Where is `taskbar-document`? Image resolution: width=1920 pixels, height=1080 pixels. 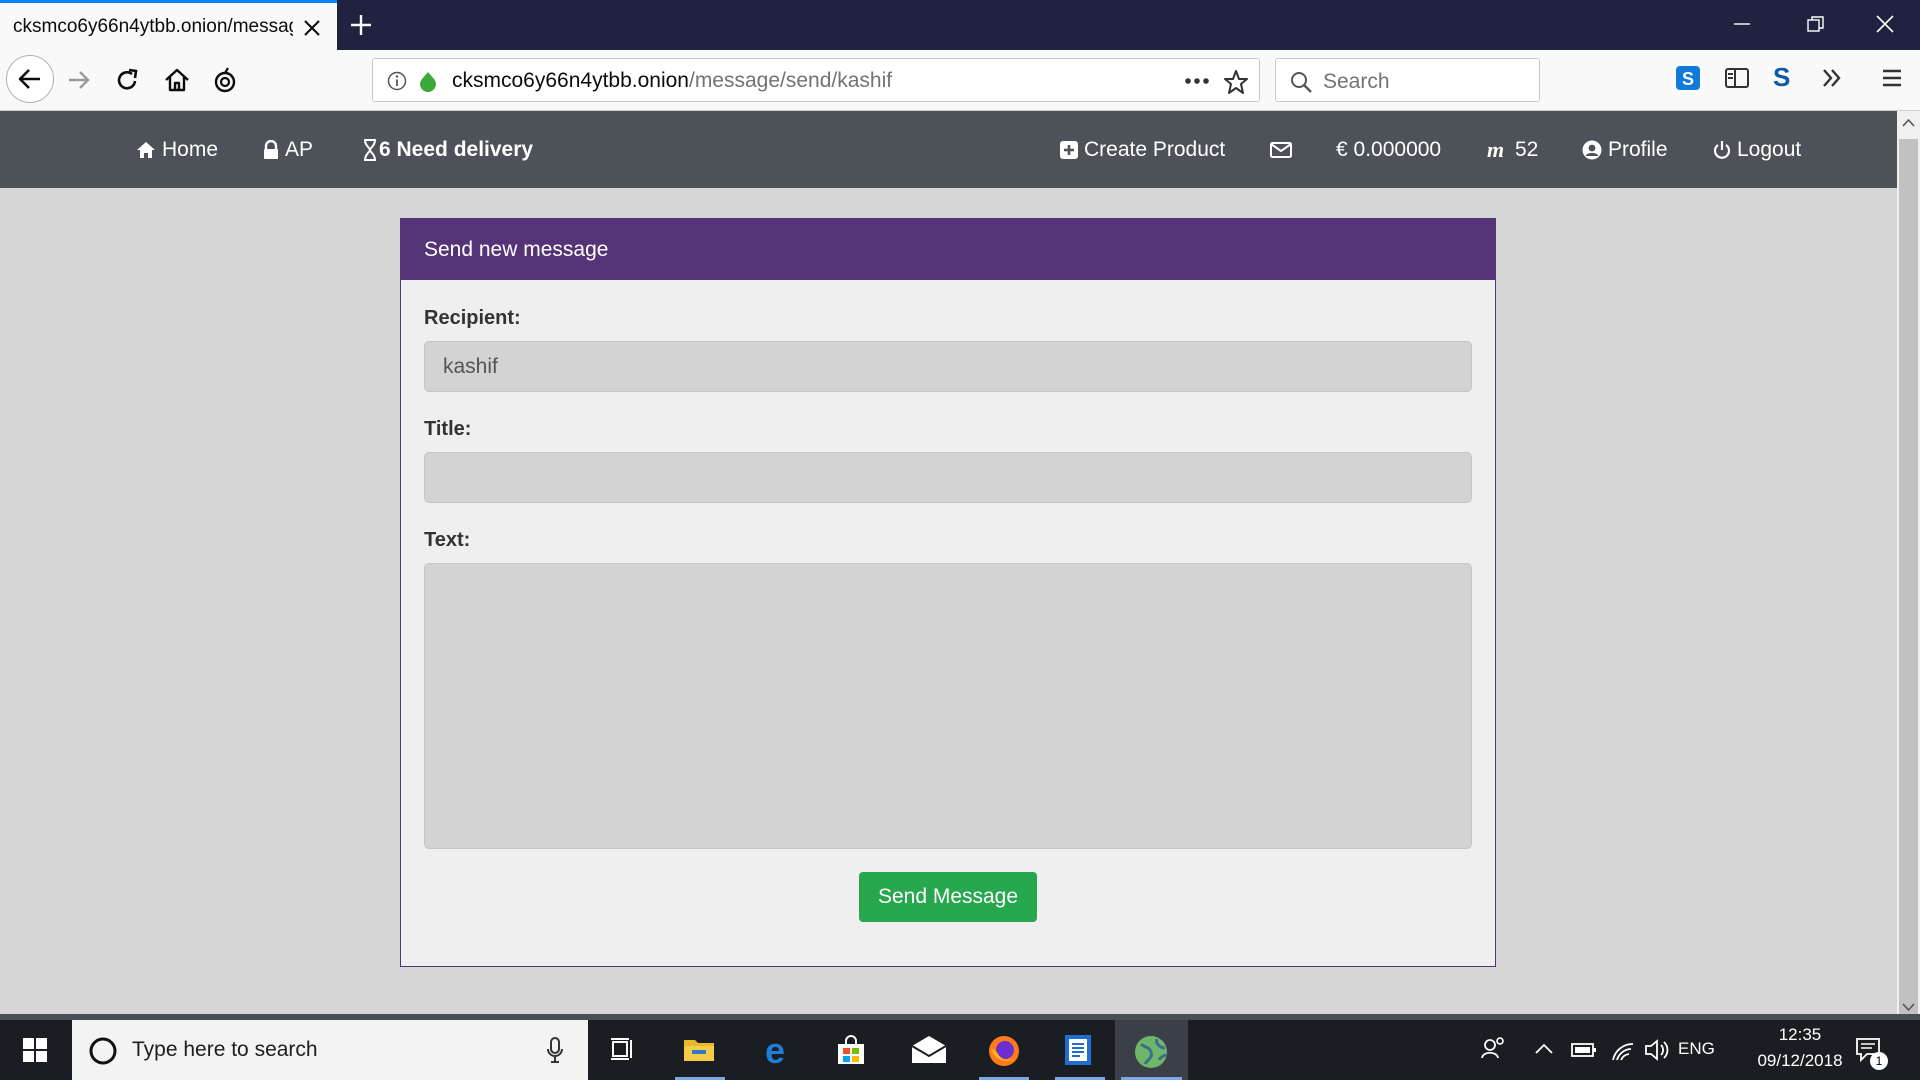
taskbar-document is located at coordinates (1080, 1050).